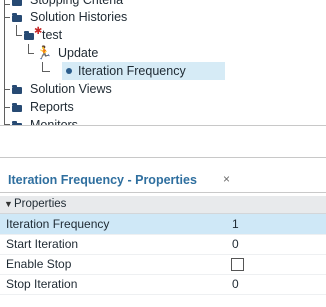 This screenshot has width=326, height=307. Describe the element at coordinates (39, 264) in the screenshot. I see `property-name: Enable Stop` at that location.